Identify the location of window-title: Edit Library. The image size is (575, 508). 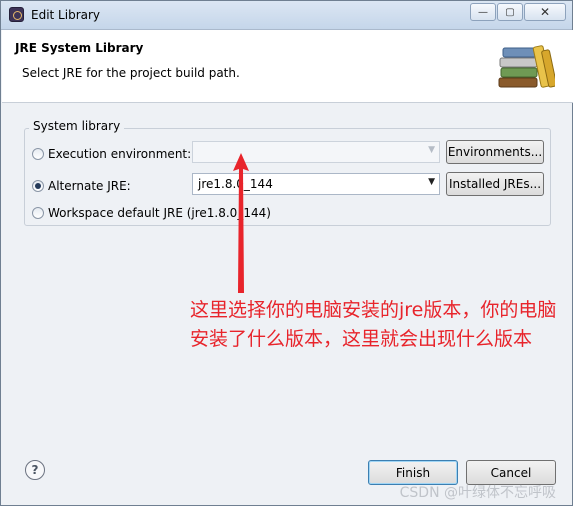
(66, 15).